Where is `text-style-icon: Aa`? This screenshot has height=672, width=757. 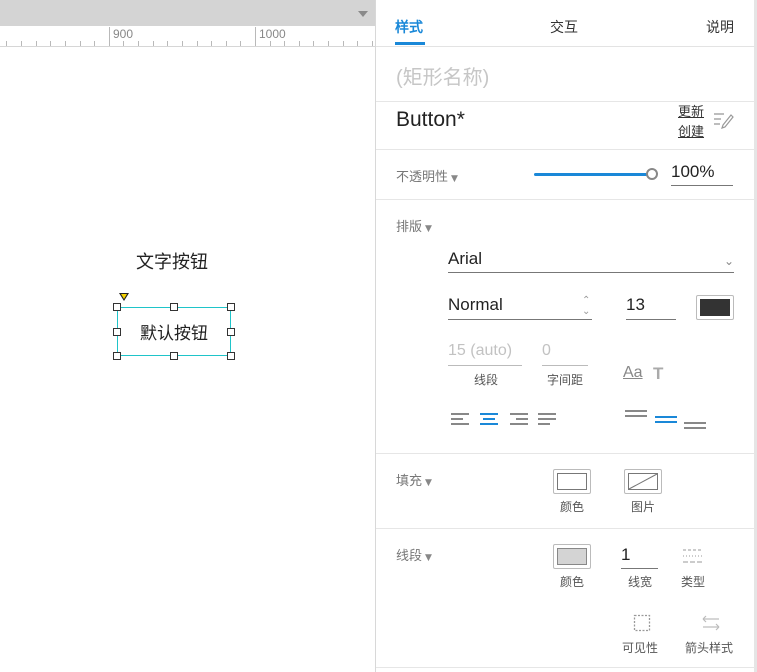
text-style-icon: Aa is located at coordinates (633, 373).